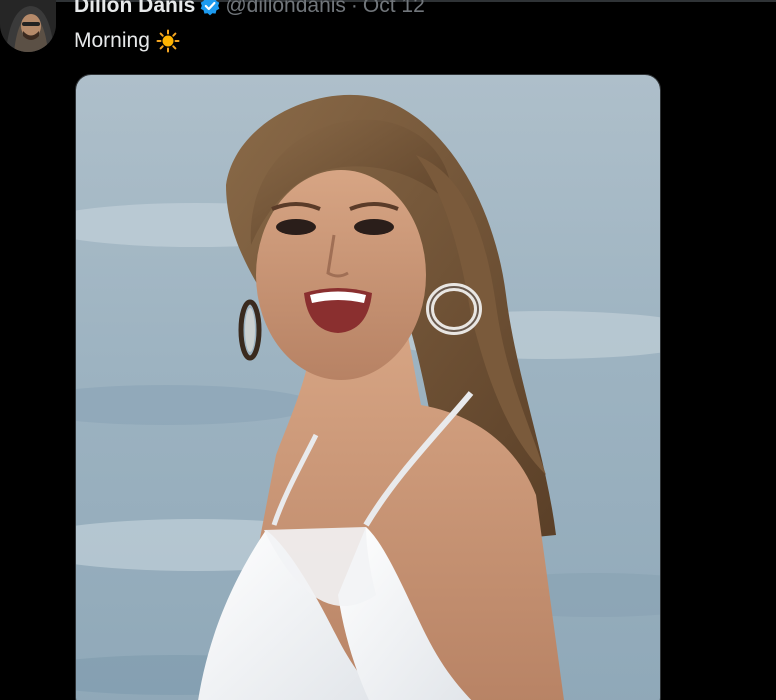  What do you see at coordinates (394, 9) in the screenshot?
I see `timestamp: Oct 12` at bounding box center [394, 9].